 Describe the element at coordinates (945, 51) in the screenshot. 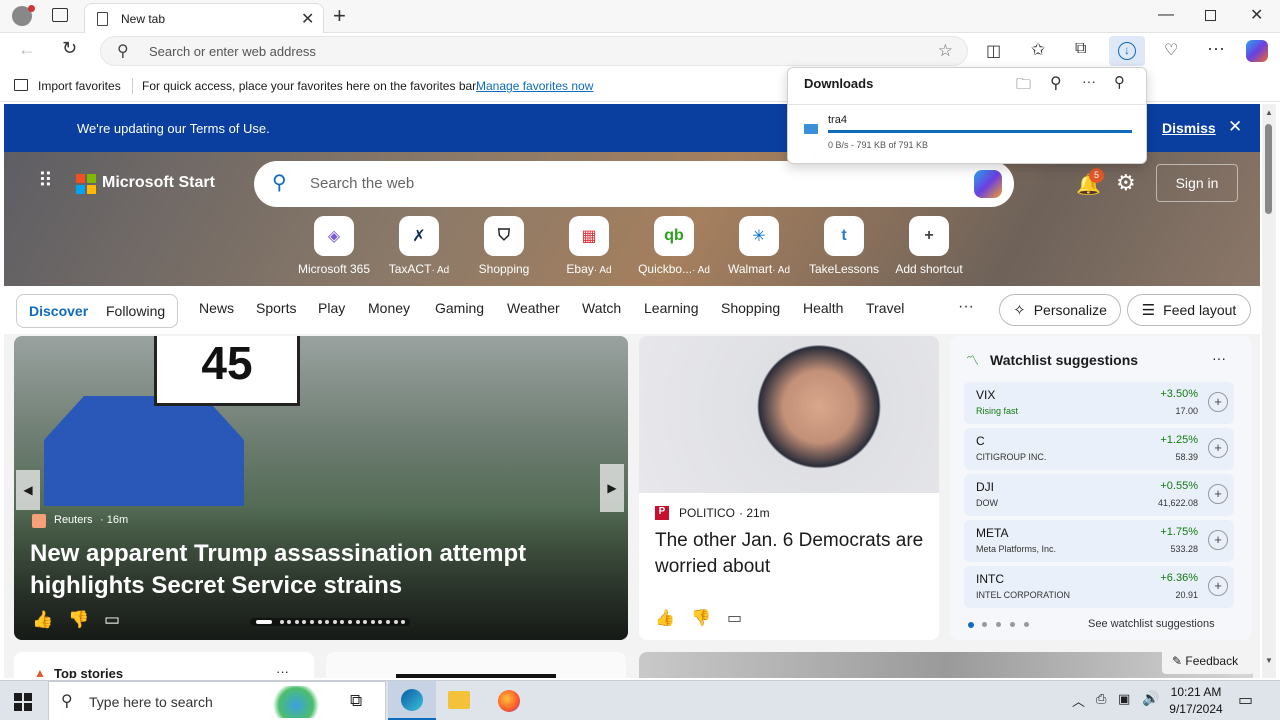

I see `favorite-star-icon: ☆` at that location.